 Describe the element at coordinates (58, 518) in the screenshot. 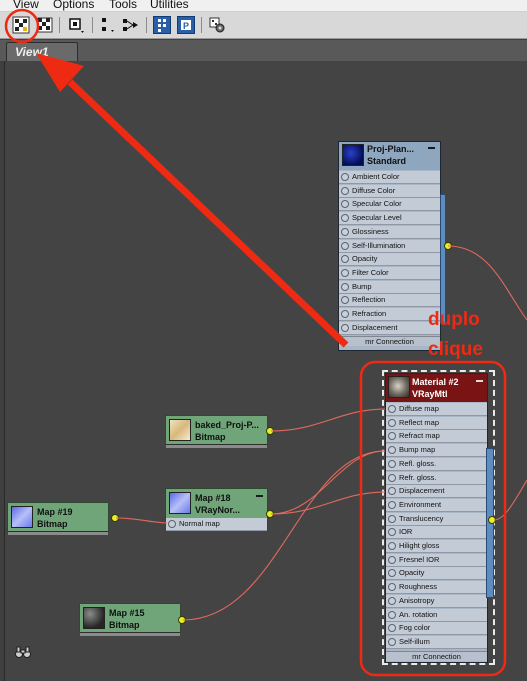

I see `node-map19-bitmap: Map #19 Bitmap` at that location.